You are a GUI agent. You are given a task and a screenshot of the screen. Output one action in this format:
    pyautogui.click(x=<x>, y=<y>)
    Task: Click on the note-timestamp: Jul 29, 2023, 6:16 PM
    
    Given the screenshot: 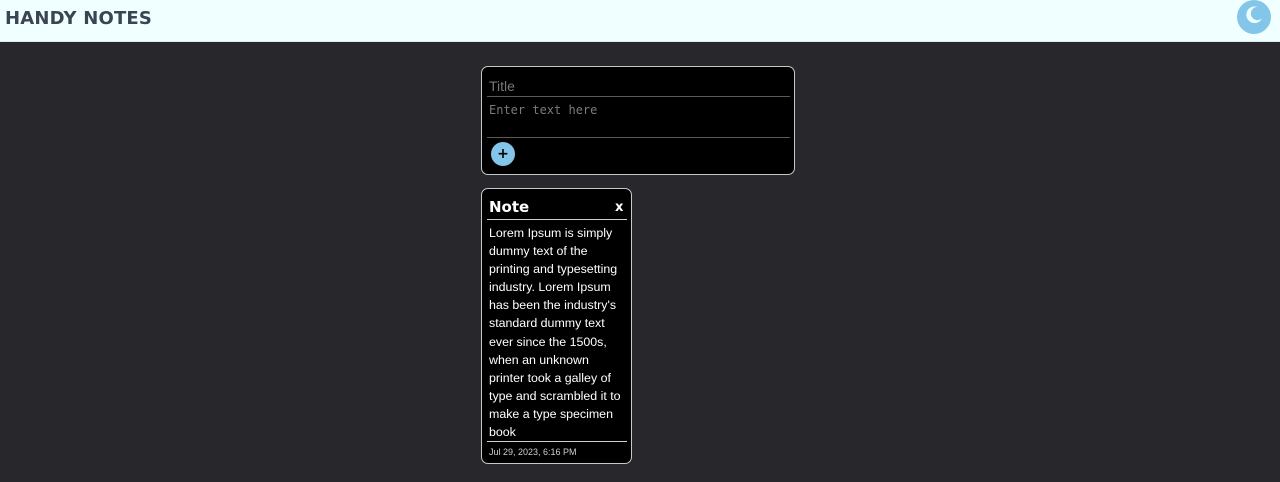 What is the action you would take?
    pyautogui.click(x=533, y=452)
    